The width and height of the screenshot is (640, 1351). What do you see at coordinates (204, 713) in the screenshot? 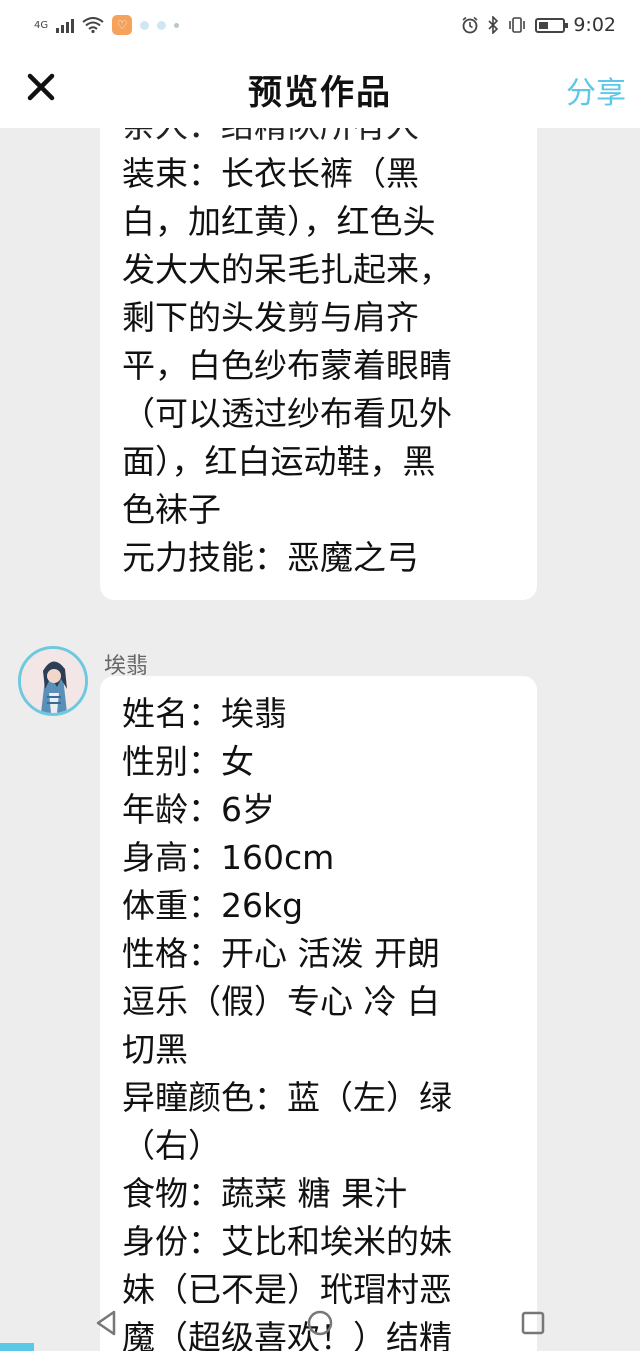
I see `text-line: 姓名：埃翡` at bounding box center [204, 713].